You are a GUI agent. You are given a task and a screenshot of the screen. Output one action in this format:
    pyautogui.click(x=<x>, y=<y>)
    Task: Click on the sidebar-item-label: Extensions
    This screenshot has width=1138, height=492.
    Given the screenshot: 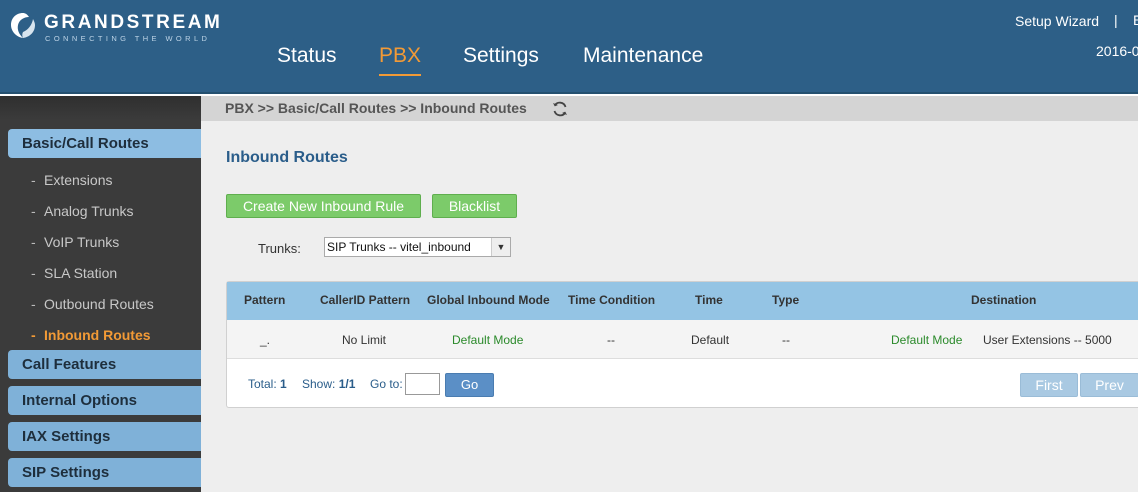 What is the action you would take?
    pyautogui.click(x=78, y=180)
    